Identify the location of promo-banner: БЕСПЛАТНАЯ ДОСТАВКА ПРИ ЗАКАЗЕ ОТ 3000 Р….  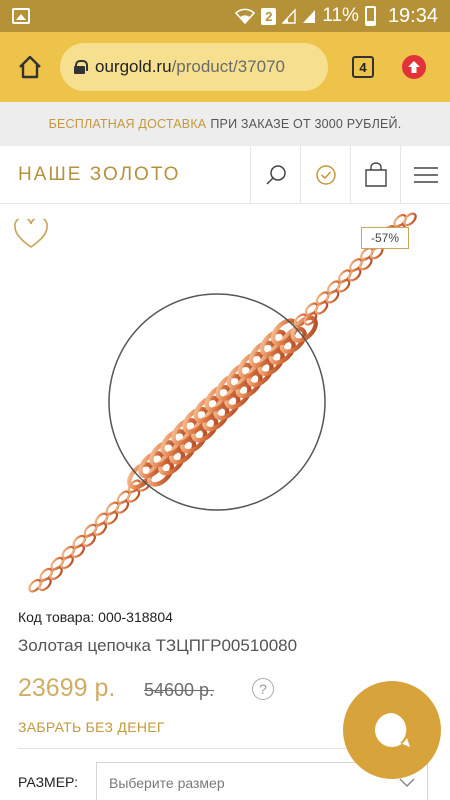
(225, 124).